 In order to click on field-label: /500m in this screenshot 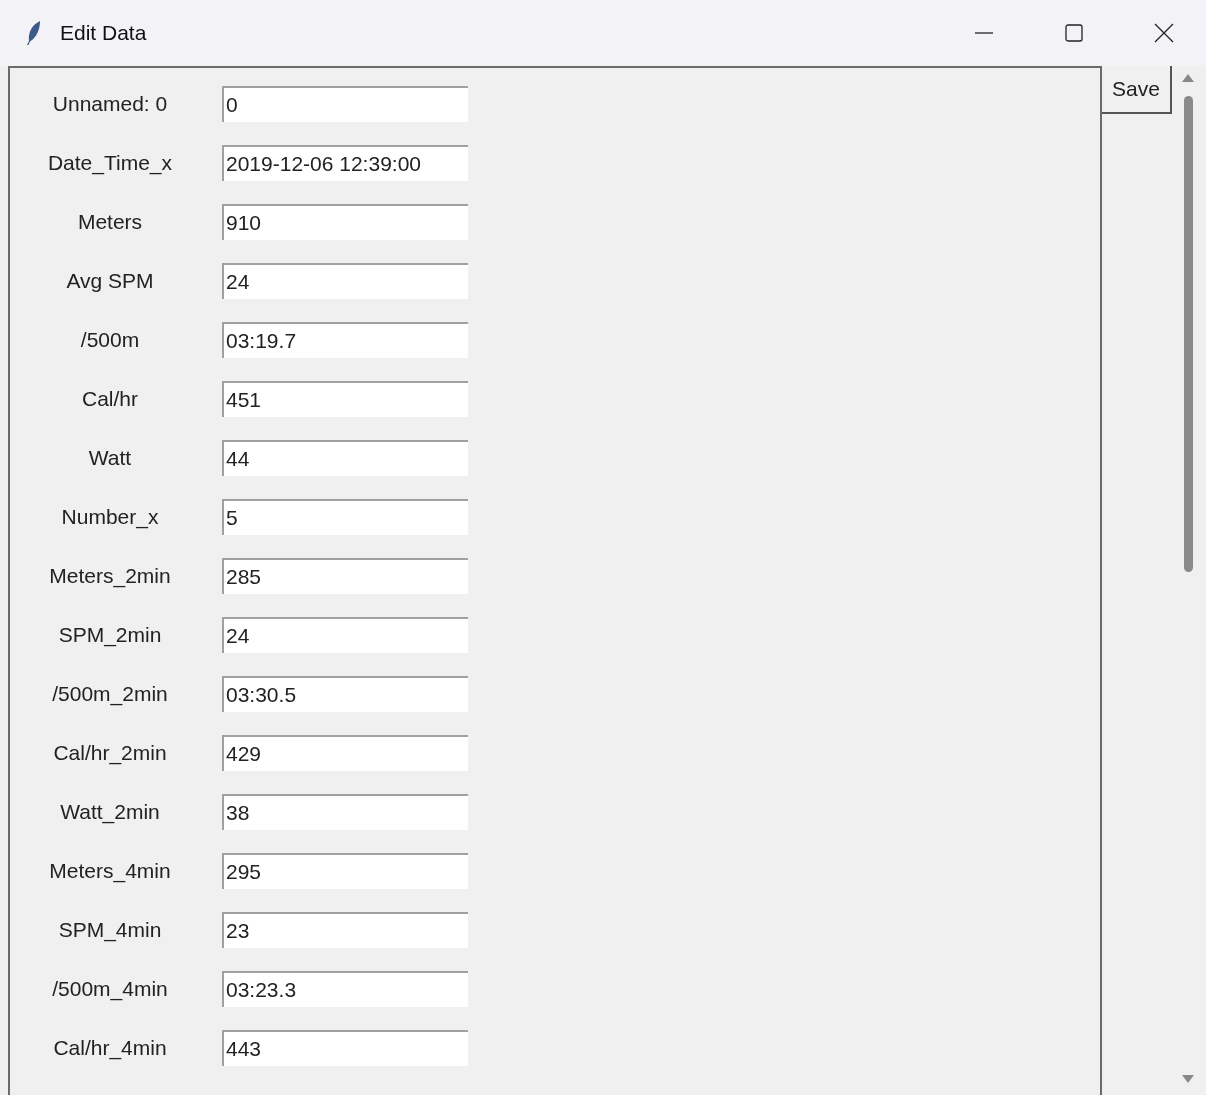, I will do `click(110, 339)`.